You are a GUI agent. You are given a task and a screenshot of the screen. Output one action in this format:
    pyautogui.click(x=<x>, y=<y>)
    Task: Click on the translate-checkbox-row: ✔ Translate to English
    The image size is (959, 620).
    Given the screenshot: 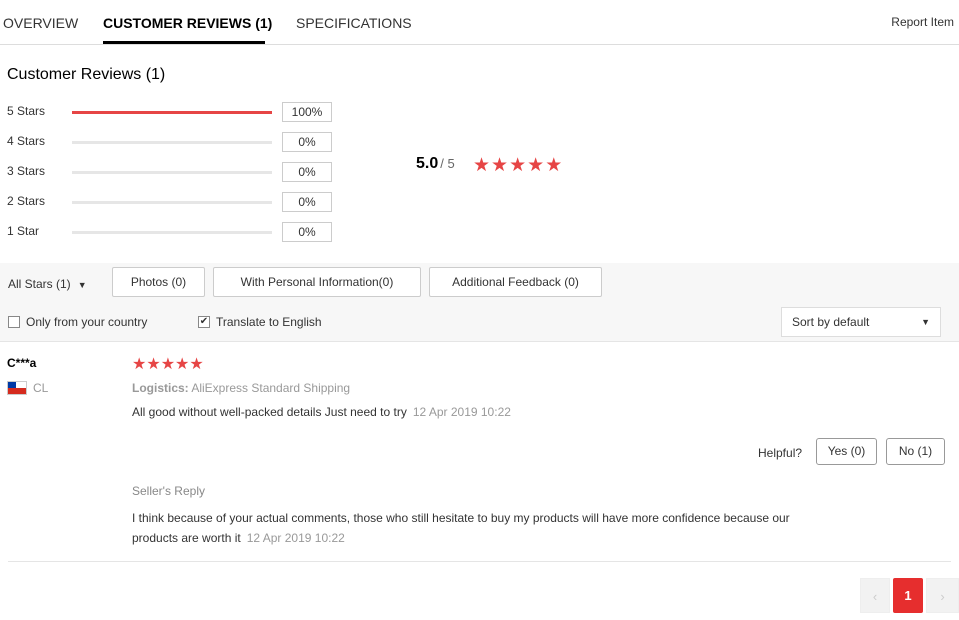 What is the action you would take?
    pyautogui.click(x=260, y=322)
    